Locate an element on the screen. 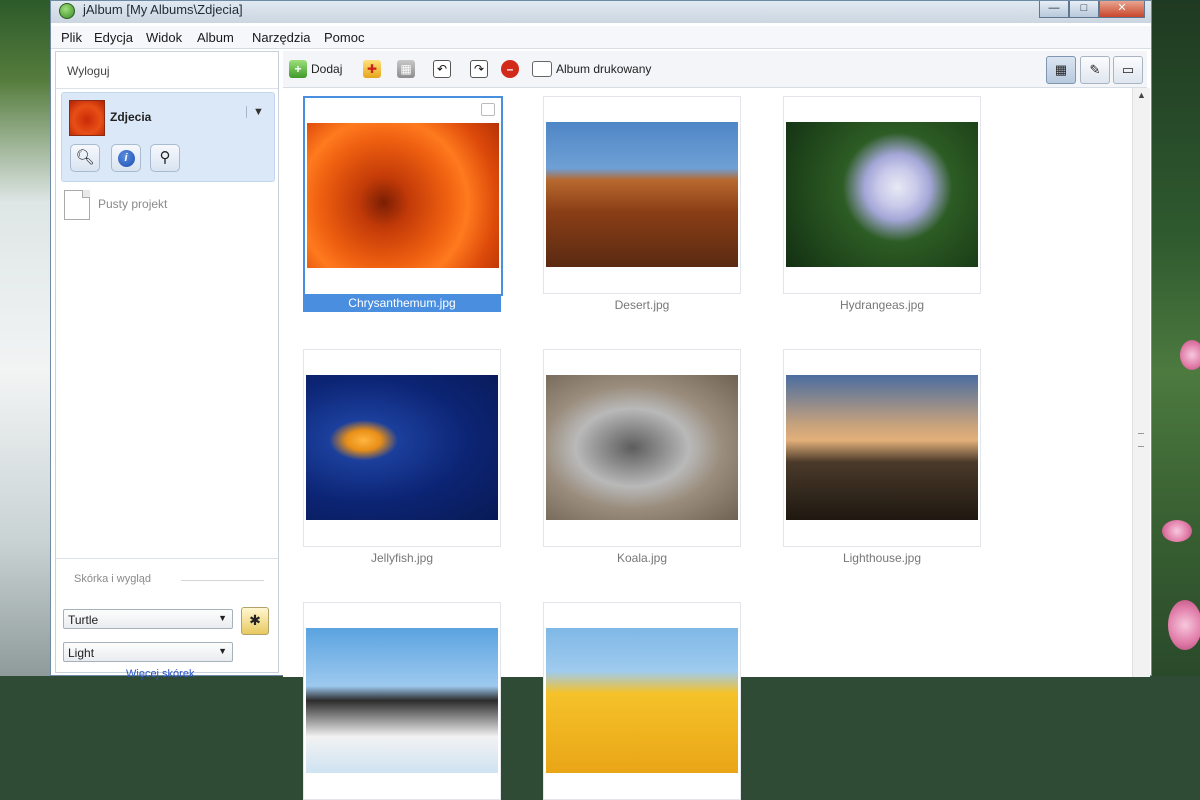 The image size is (1200, 800). info-icon: i is located at coordinates (126, 157).